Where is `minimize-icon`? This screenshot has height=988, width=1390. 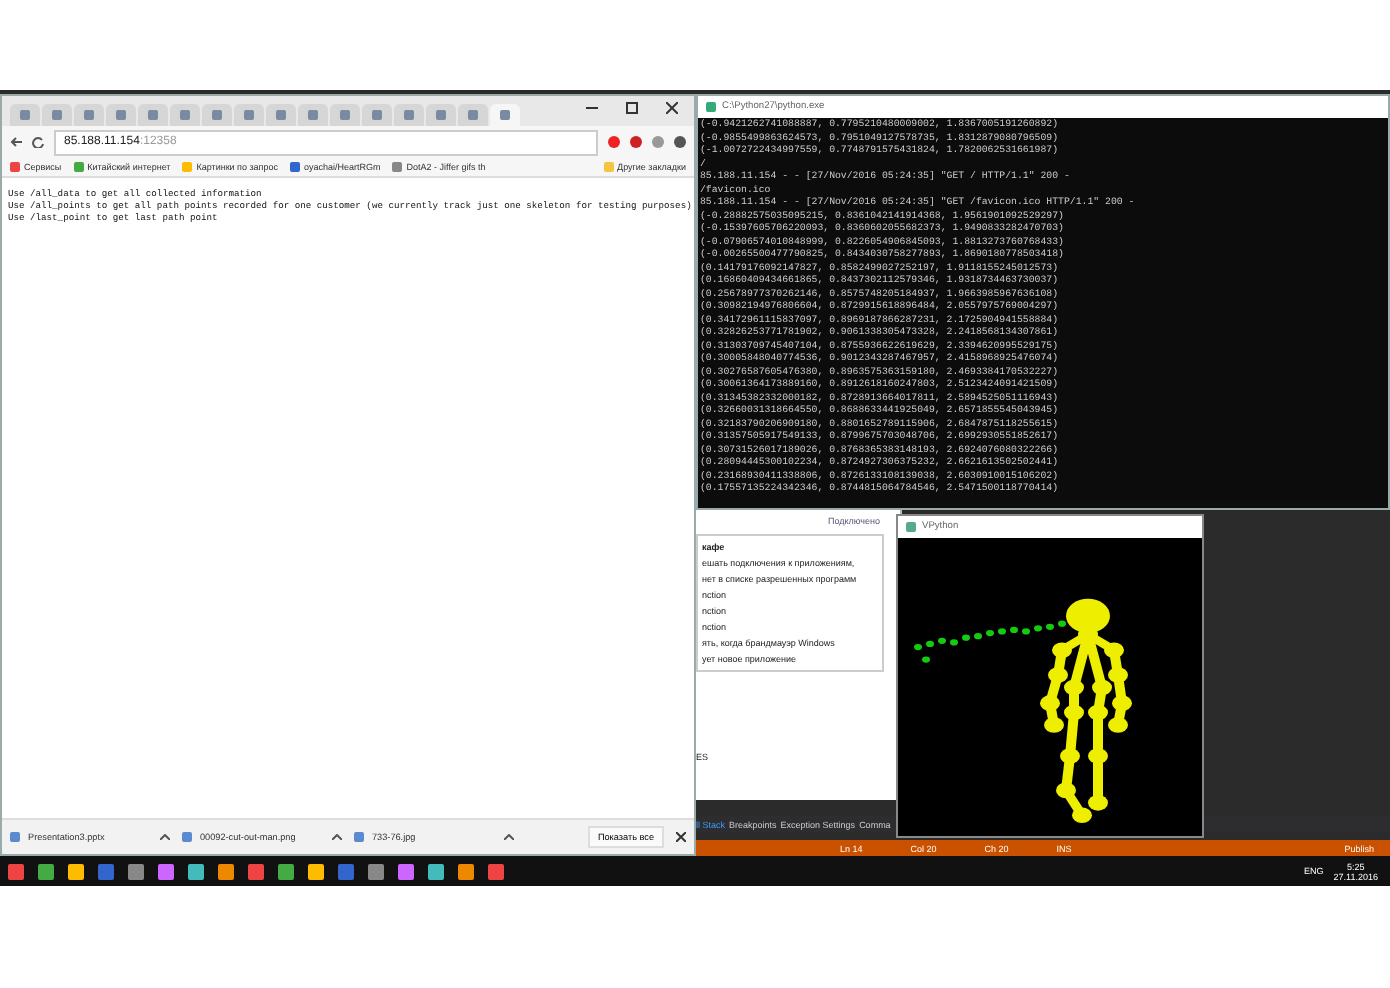 minimize-icon is located at coordinates (592, 107).